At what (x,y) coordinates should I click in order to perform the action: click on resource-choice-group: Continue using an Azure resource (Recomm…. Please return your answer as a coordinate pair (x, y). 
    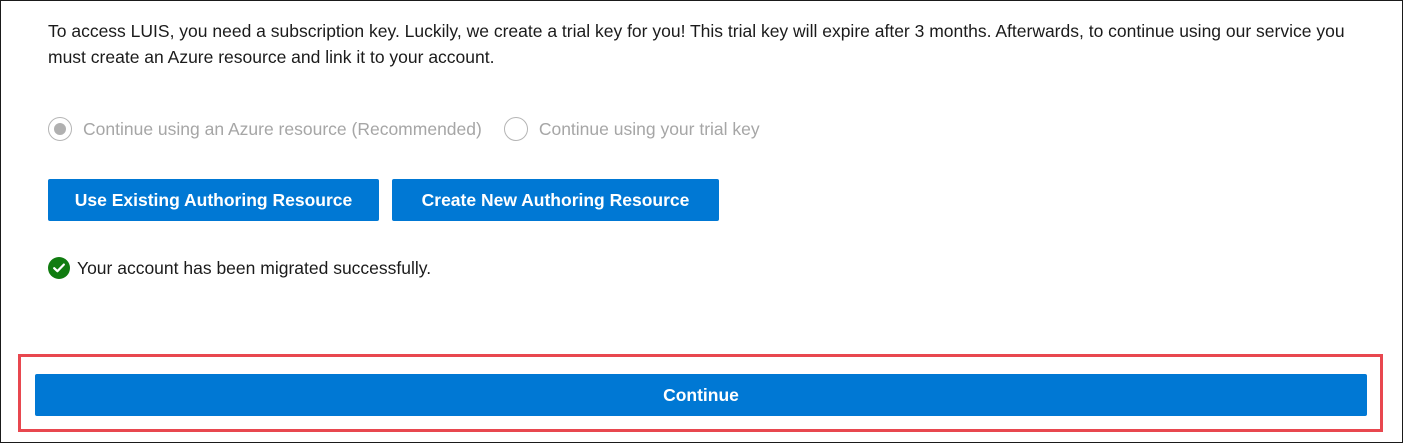
    Looking at the image, I should click on (404, 129).